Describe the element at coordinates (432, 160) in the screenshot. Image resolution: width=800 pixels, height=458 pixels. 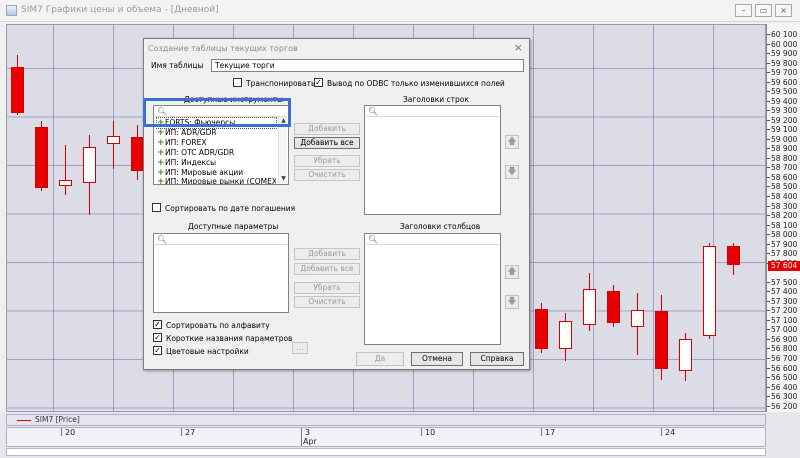
I see `row-headers-list: 🔍︎` at that location.